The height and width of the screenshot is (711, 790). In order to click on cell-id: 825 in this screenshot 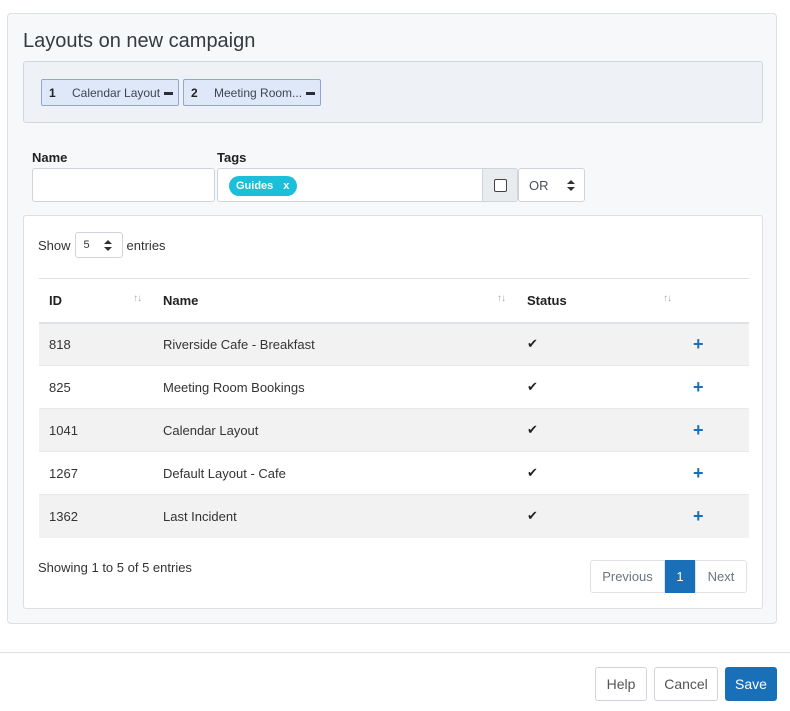, I will do `click(96, 387)`.